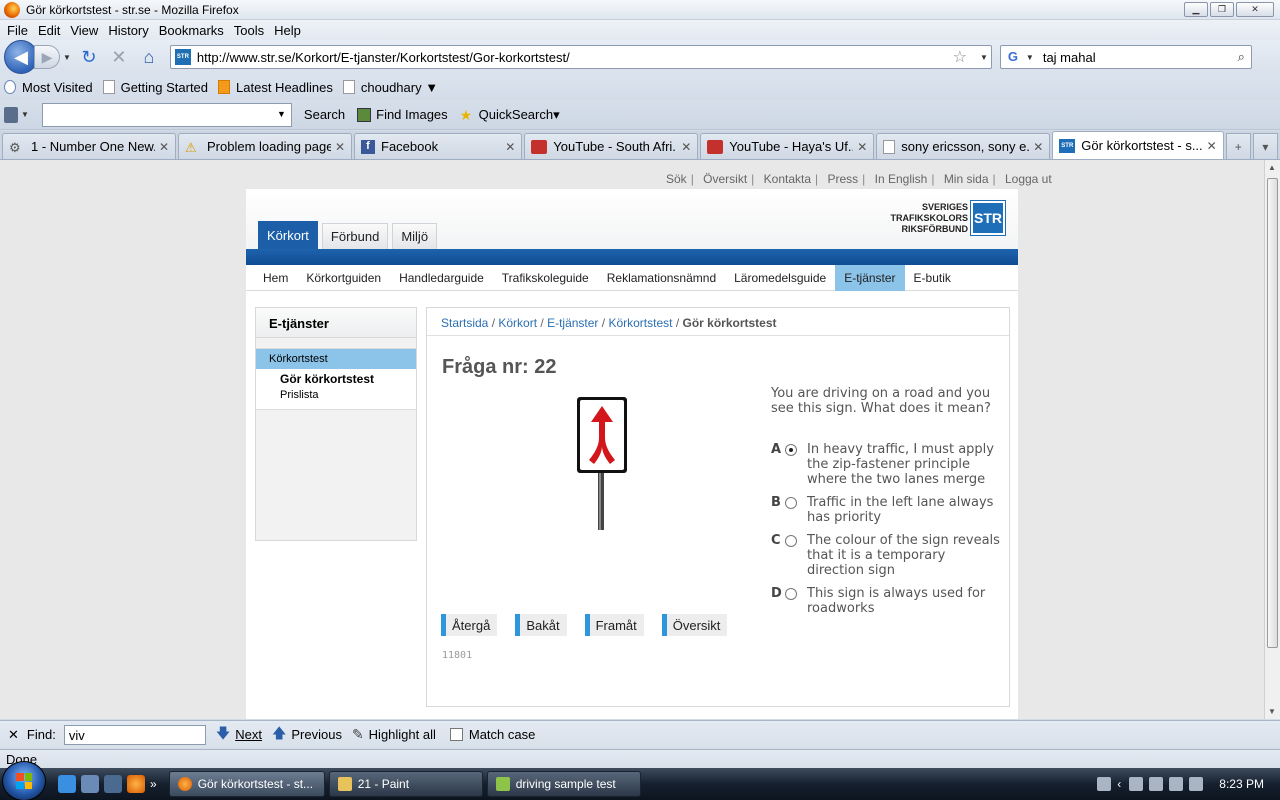  I want to click on menu-edit: Edit, so click(49, 30).